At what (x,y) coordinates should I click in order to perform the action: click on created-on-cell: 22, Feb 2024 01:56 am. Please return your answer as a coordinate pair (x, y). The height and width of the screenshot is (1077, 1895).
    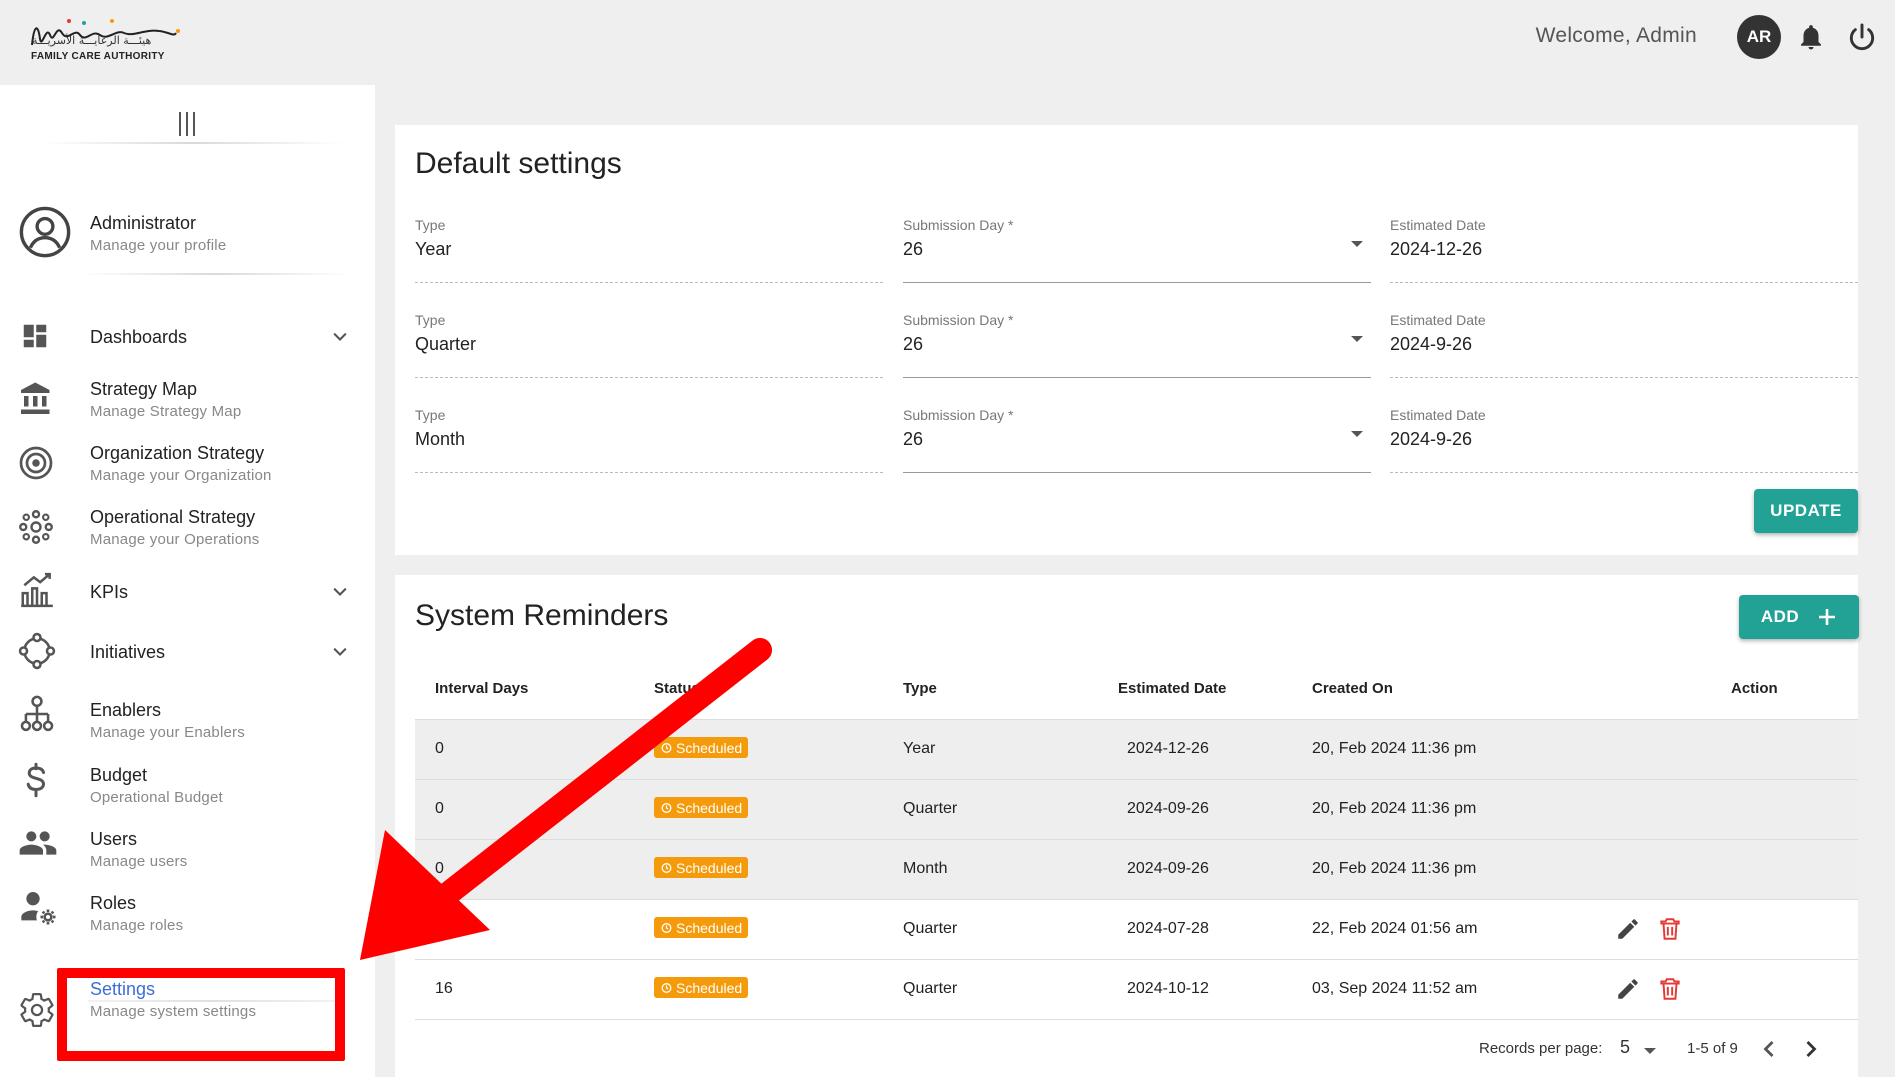
    Looking at the image, I should click on (1395, 928).